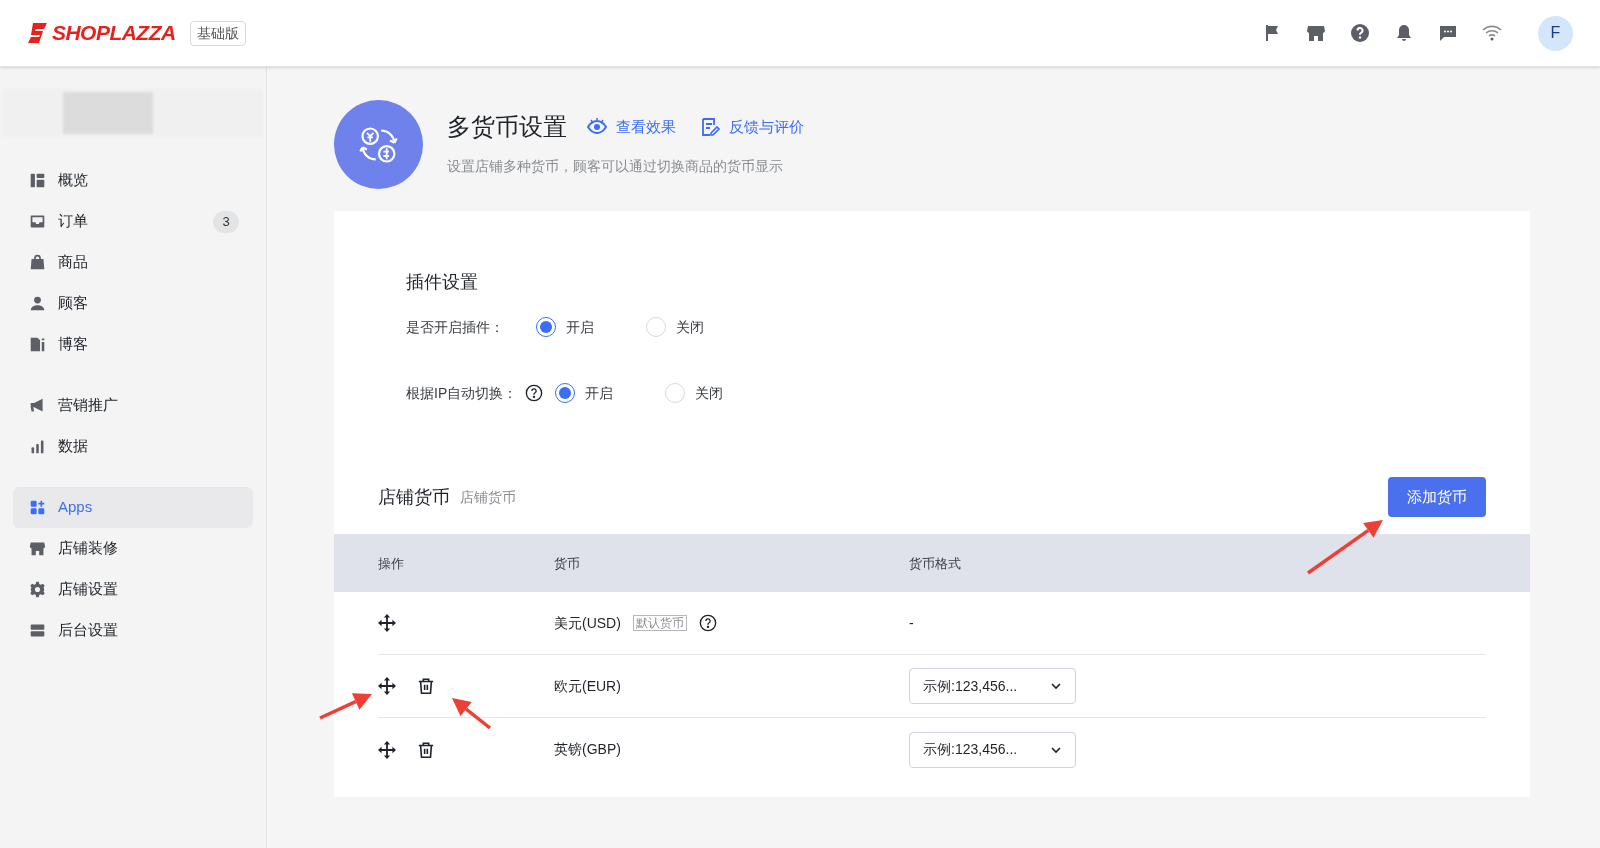  Describe the element at coordinates (1404, 33) in the screenshot. I see `bell-icon` at that location.